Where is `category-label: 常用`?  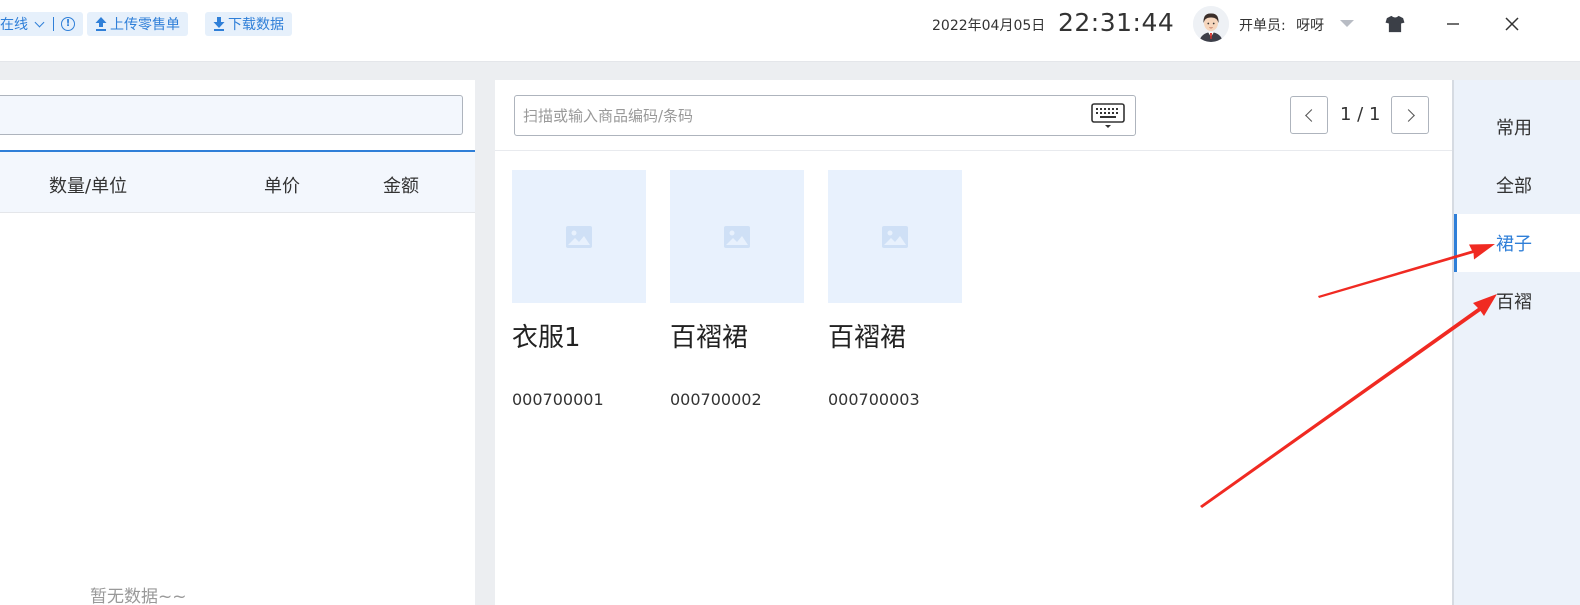 category-label: 常用 is located at coordinates (1514, 128).